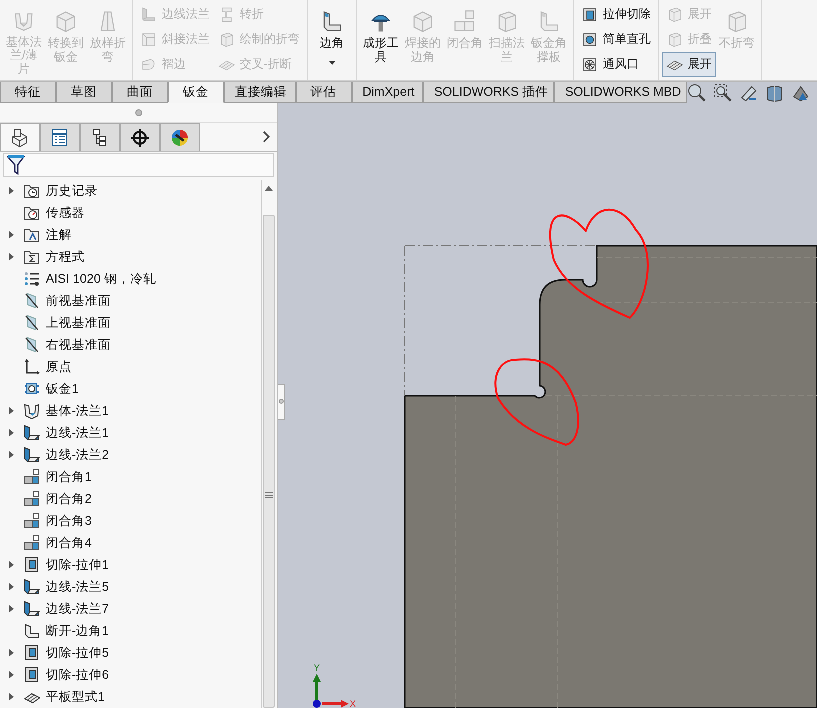  What do you see at coordinates (130, 257) in the screenshot?
I see `tree-item: 方程式` at bounding box center [130, 257].